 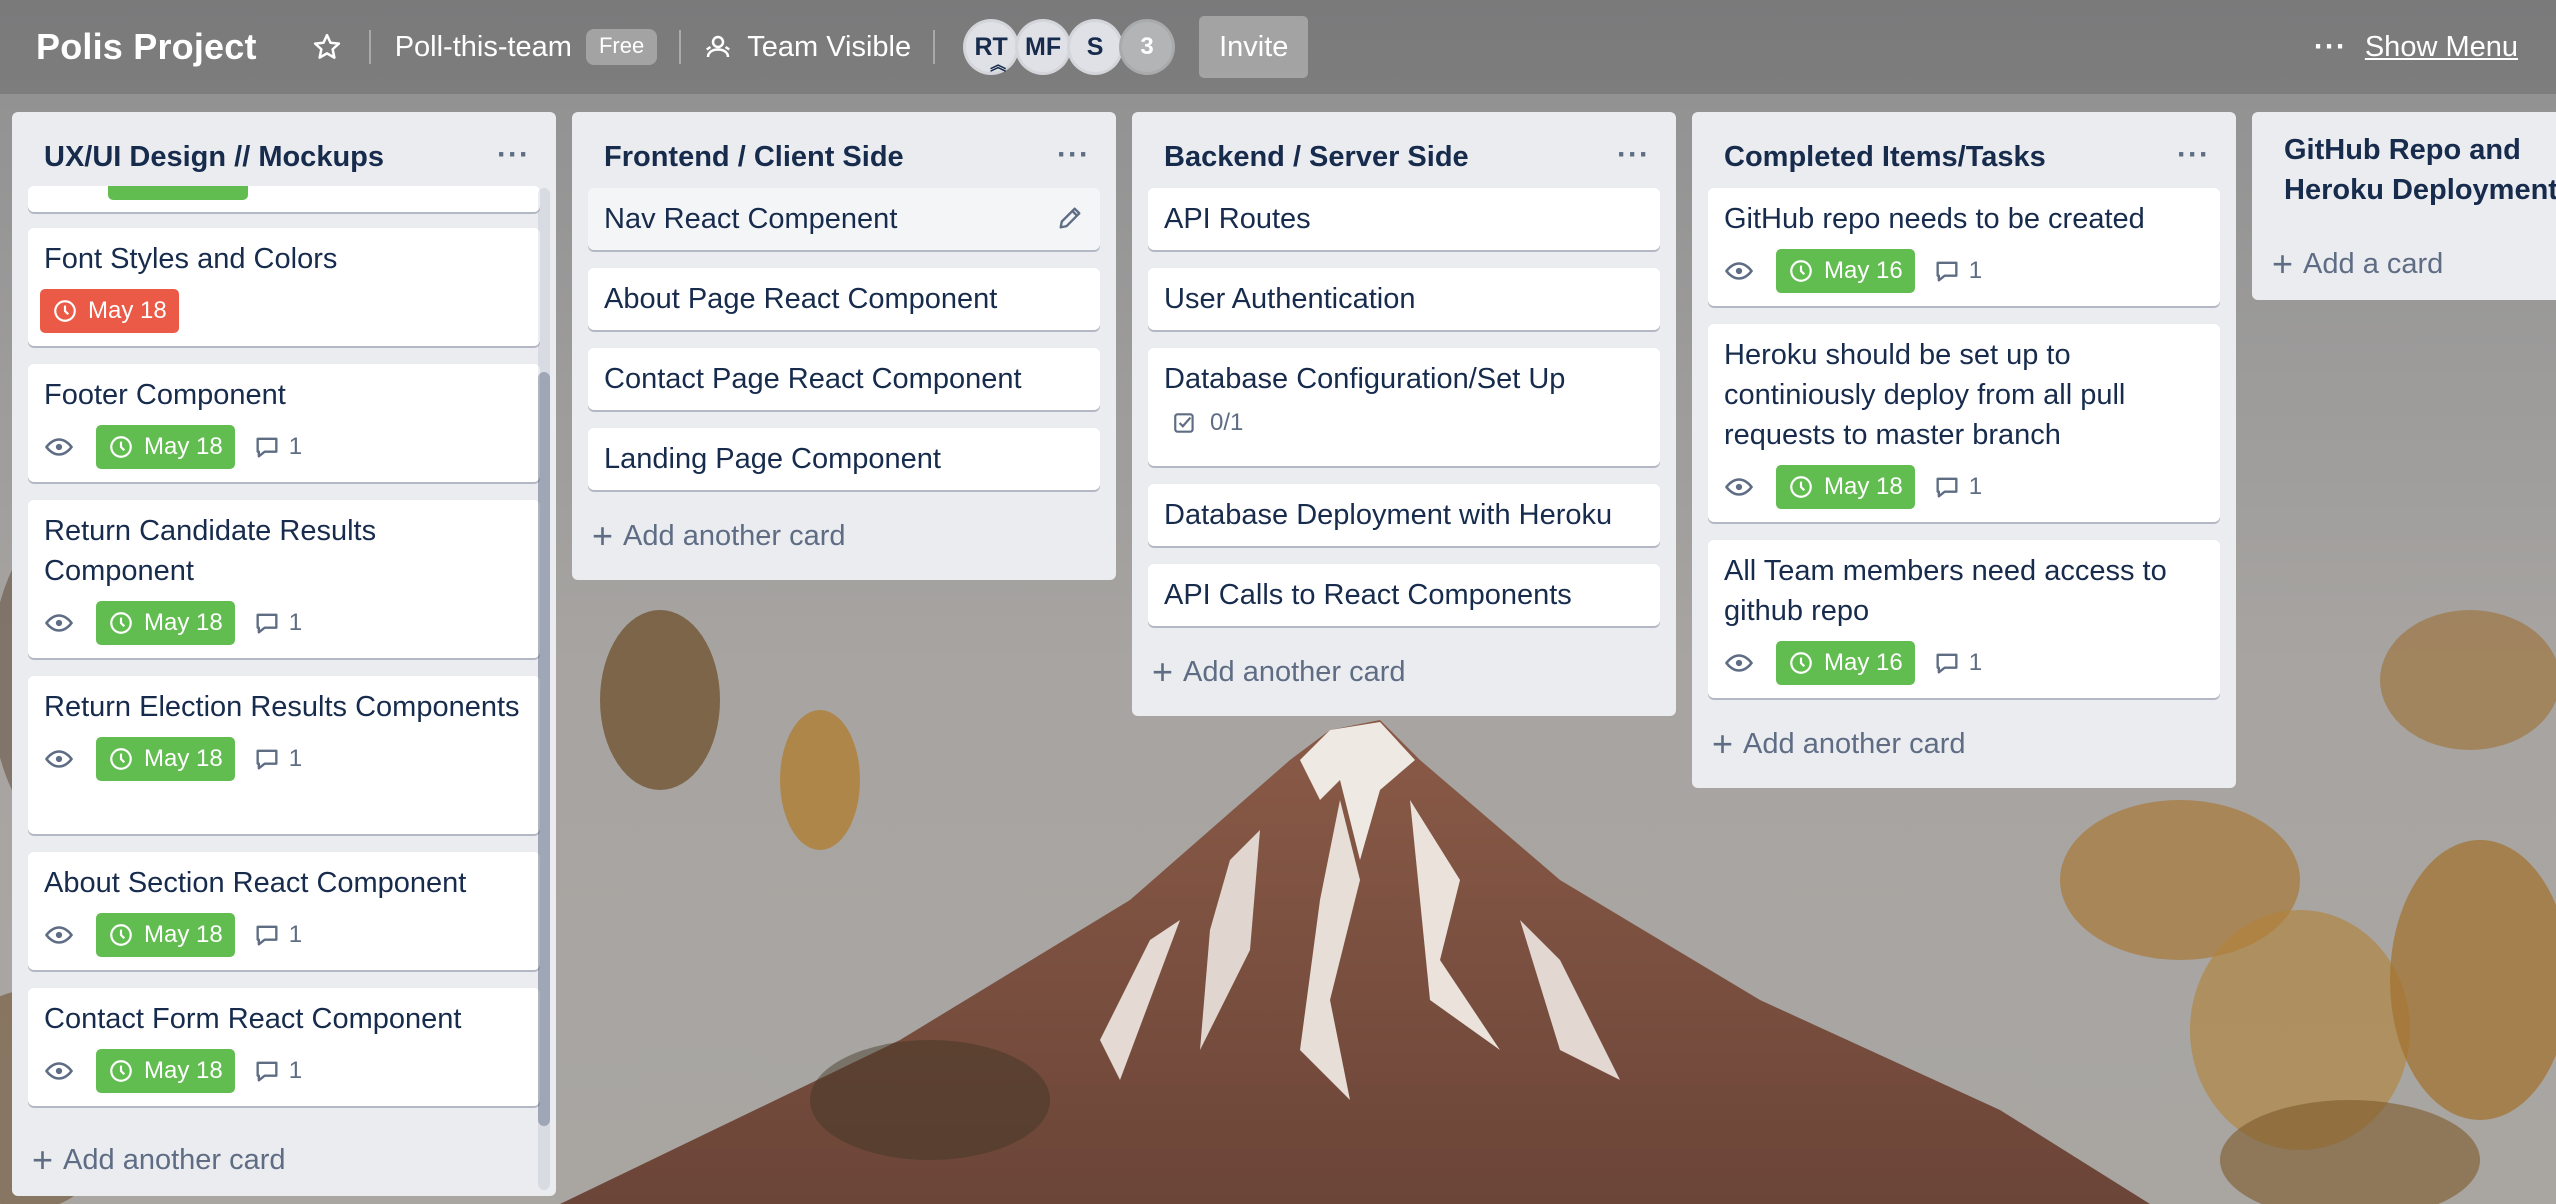 What do you see at coordinates (483, 46) in the screenshot?
I see `team-name: Poll-this-team` at bounding box center [483, 46].